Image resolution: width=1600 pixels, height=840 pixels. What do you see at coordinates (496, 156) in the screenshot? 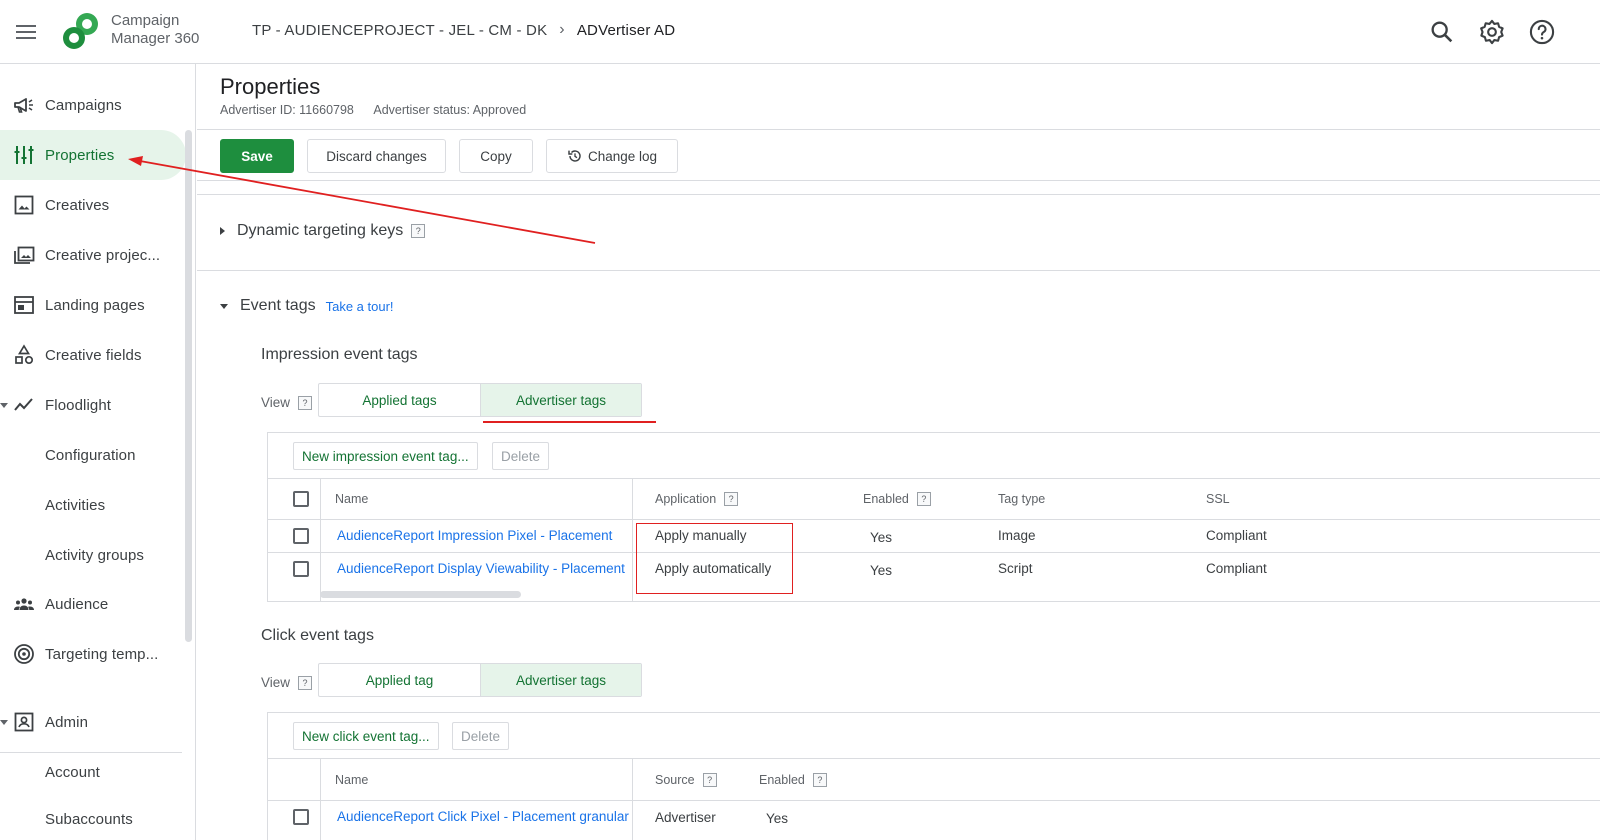
I see `copy-button: Copy` at bounding box center [496, 156].